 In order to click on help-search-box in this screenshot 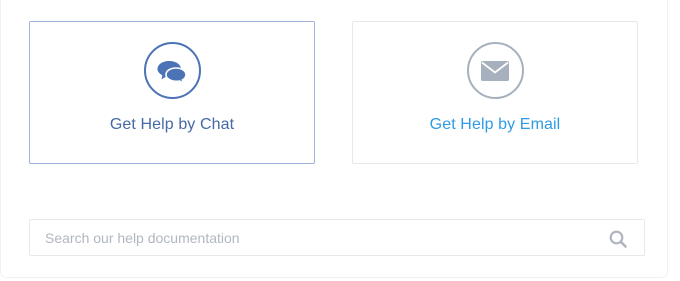, I will do `click(337, 237)`.